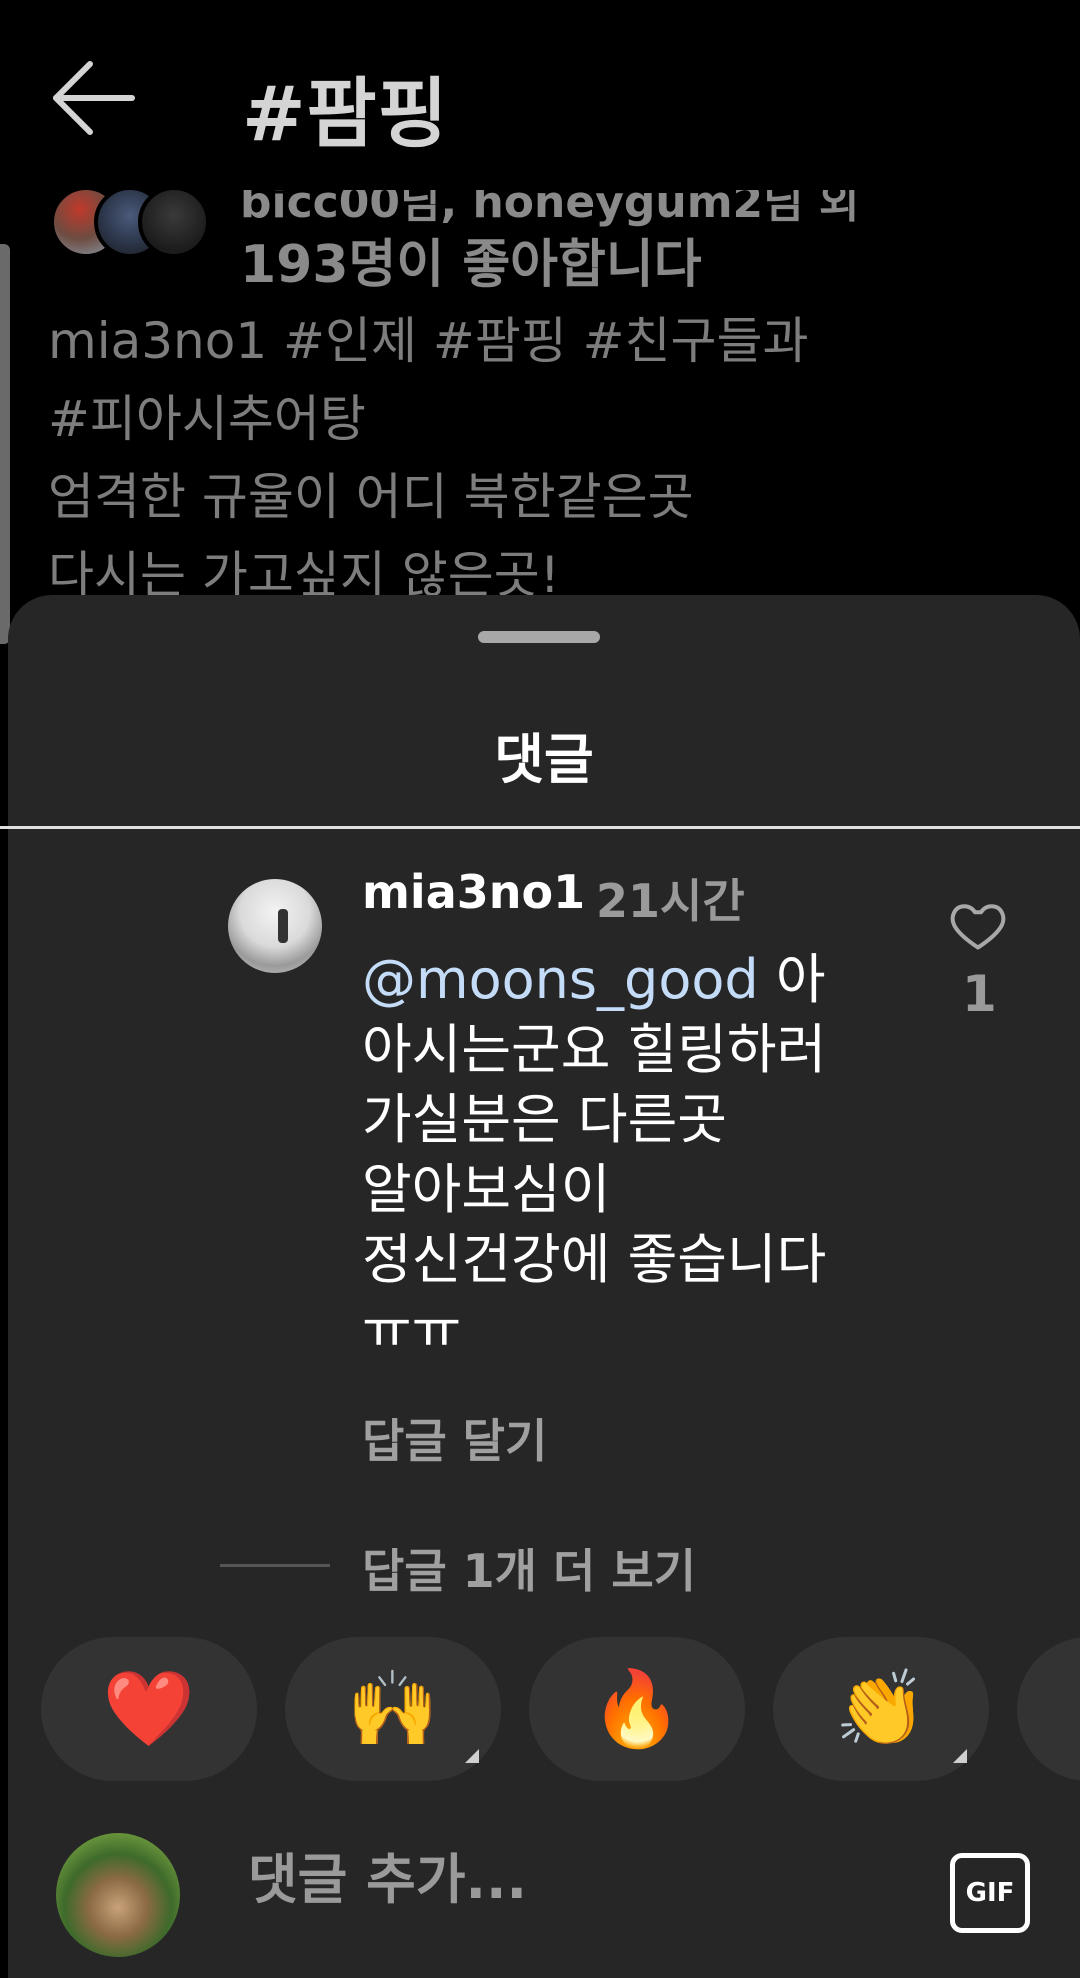 The image size is (1080, 1978). Describe the element at coordinates (568, 1879) in the screenshot. I see `comment-input` at that location.